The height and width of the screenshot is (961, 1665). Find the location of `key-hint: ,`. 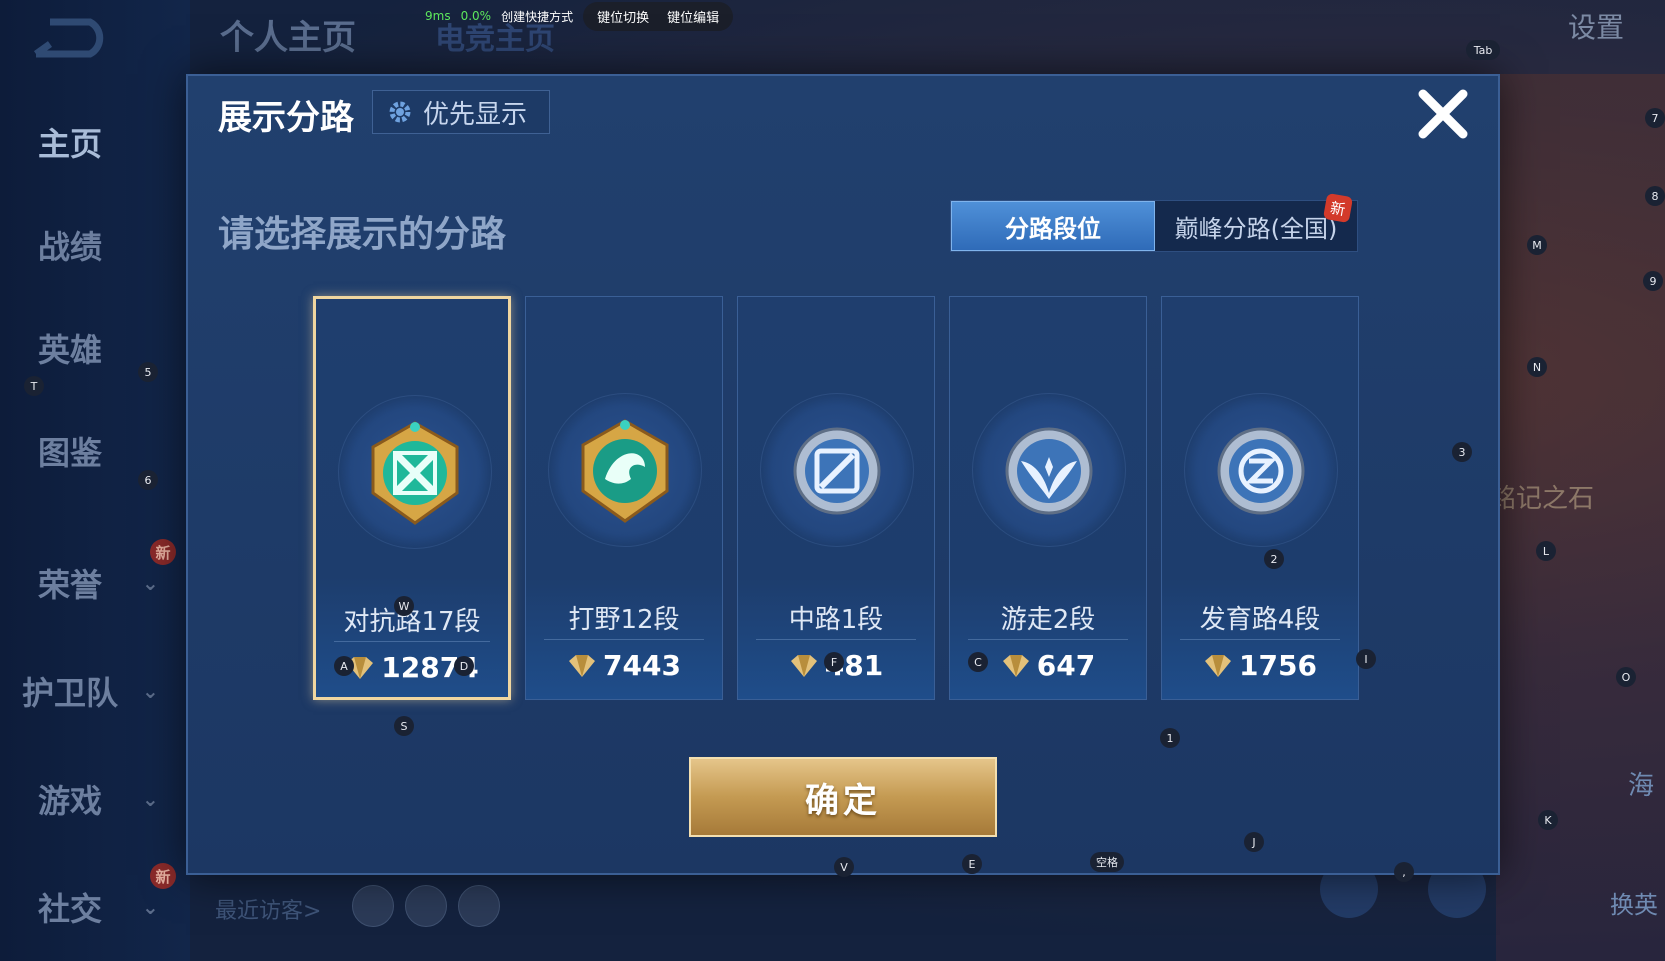

key-hint: , is located at coordinates (1404, 872).